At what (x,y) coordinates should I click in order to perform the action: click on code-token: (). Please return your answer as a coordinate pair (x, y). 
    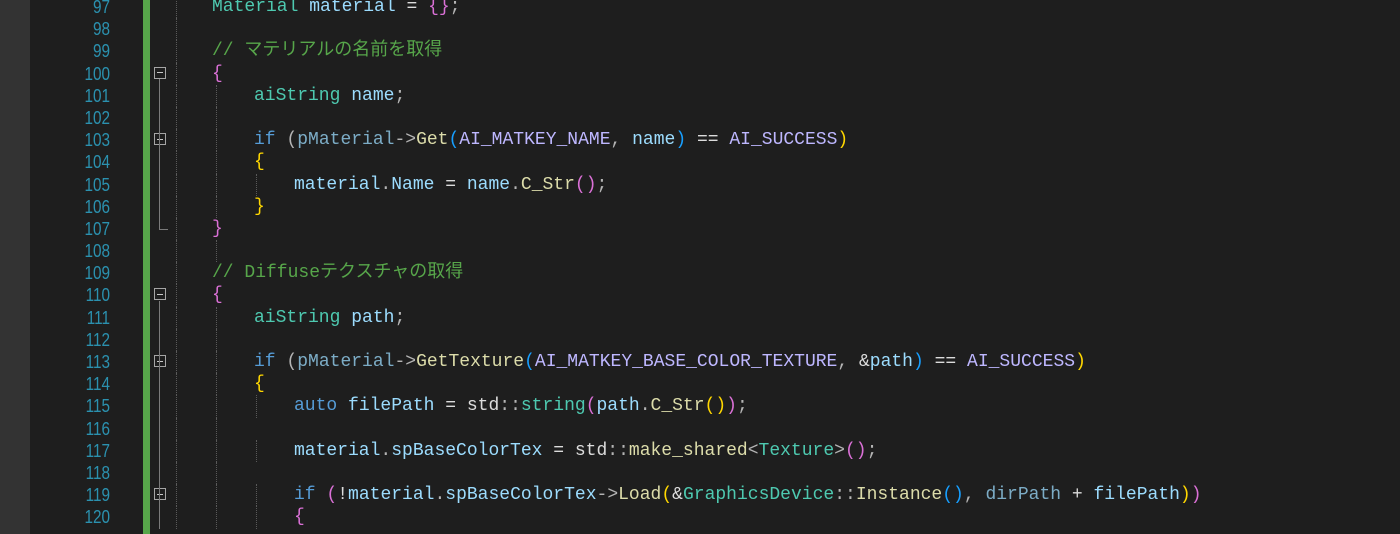
    Looking at the image, I should click on (953, 495).